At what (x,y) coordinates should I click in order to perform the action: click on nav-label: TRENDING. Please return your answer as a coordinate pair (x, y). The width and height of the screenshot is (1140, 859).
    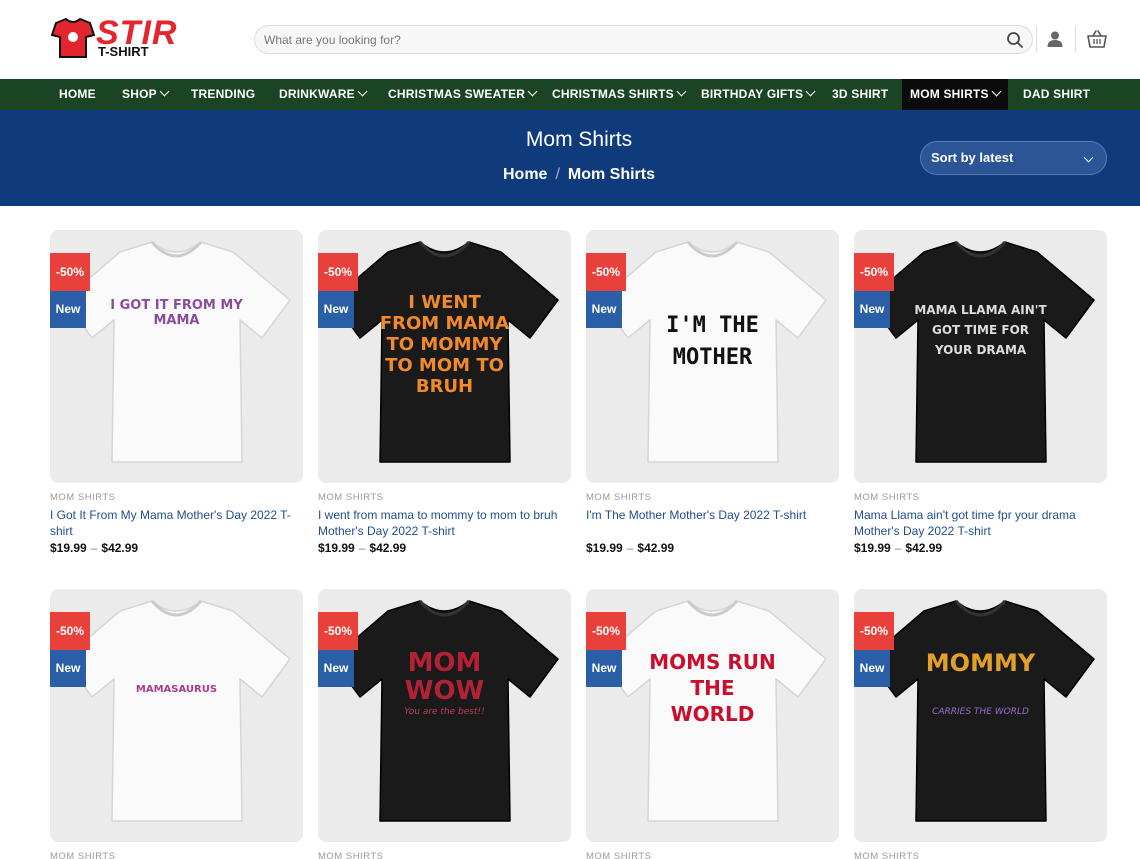
    Looking at the image, I should click on (223, 94).